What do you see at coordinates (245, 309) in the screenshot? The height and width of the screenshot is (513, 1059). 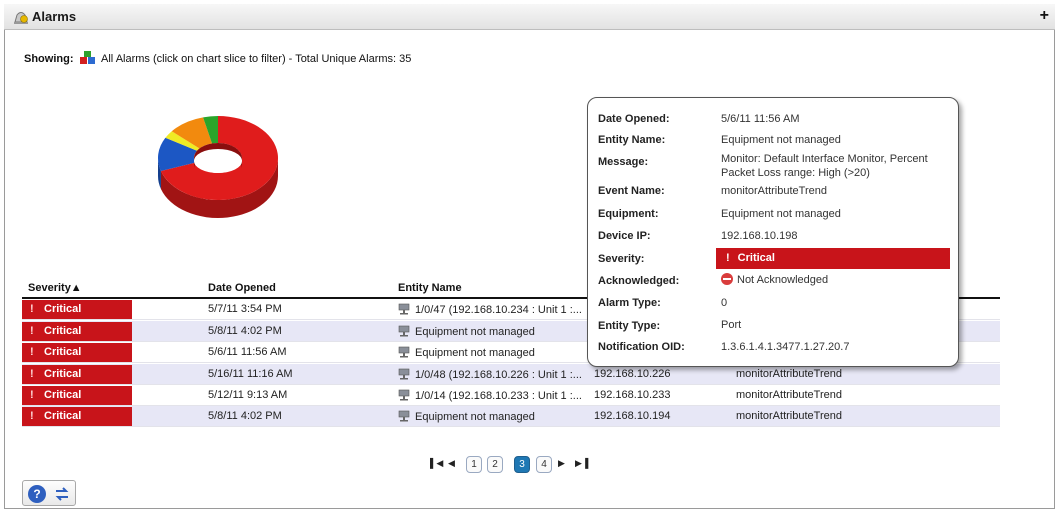 I see `date-opened-cell: 5/7/11 3:54 PM` at bounding box center [245, 309].